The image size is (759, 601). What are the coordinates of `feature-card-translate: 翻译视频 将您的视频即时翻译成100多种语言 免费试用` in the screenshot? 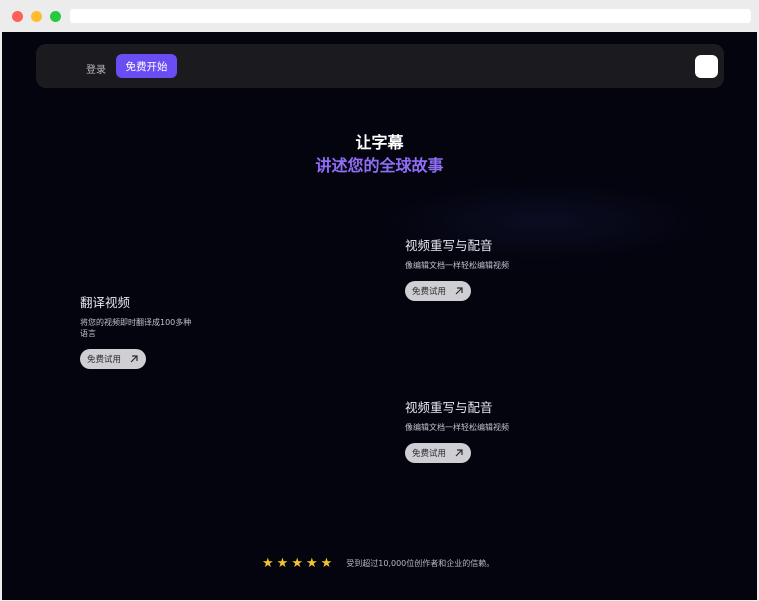 It's located at (137, 330).